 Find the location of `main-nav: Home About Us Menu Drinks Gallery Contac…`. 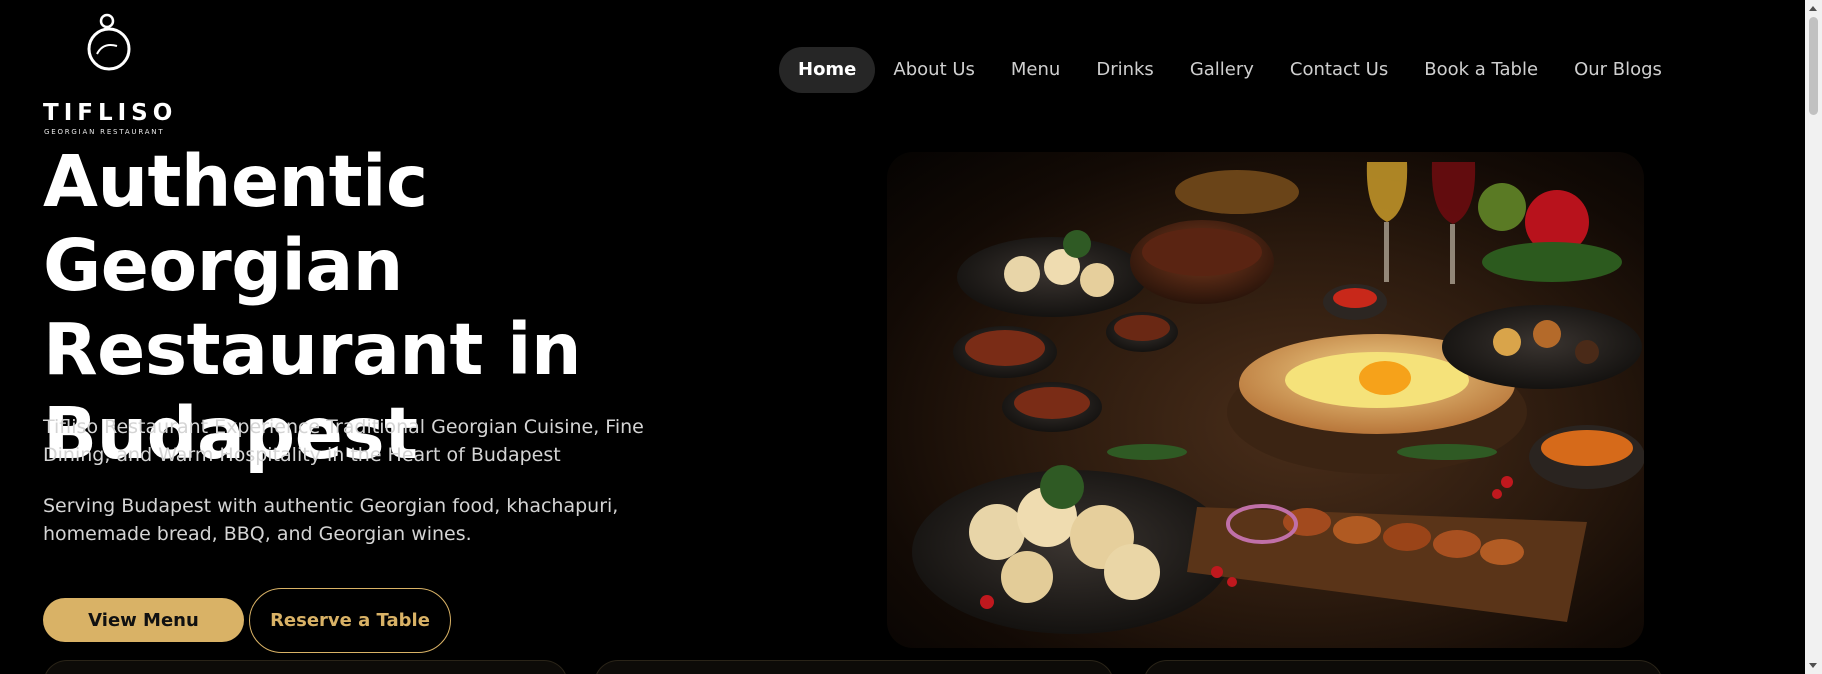

main-nav: Home About Us Menu Drinks Gallery Contac… is located at coordinates (1229, 70).